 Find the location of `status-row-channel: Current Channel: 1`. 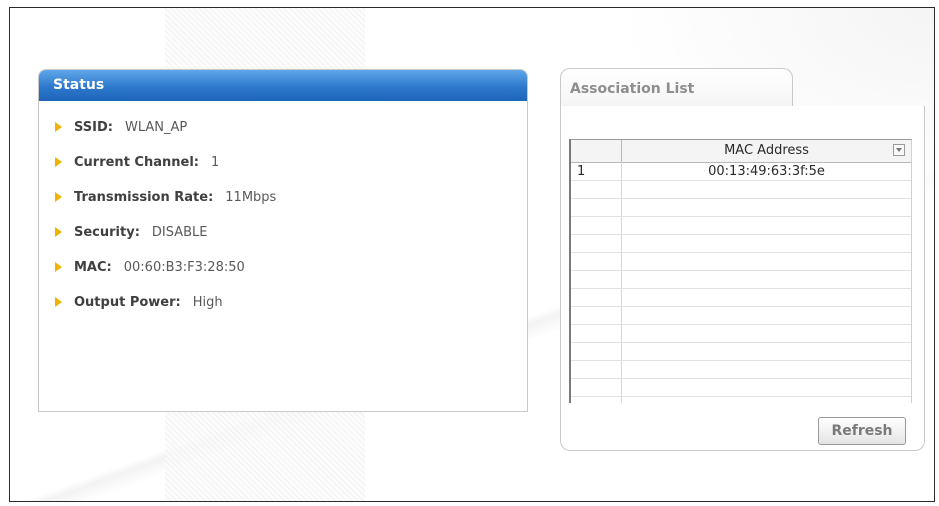

status-row-channel: Current Channel: 1 is located at coordinates (137, 163).